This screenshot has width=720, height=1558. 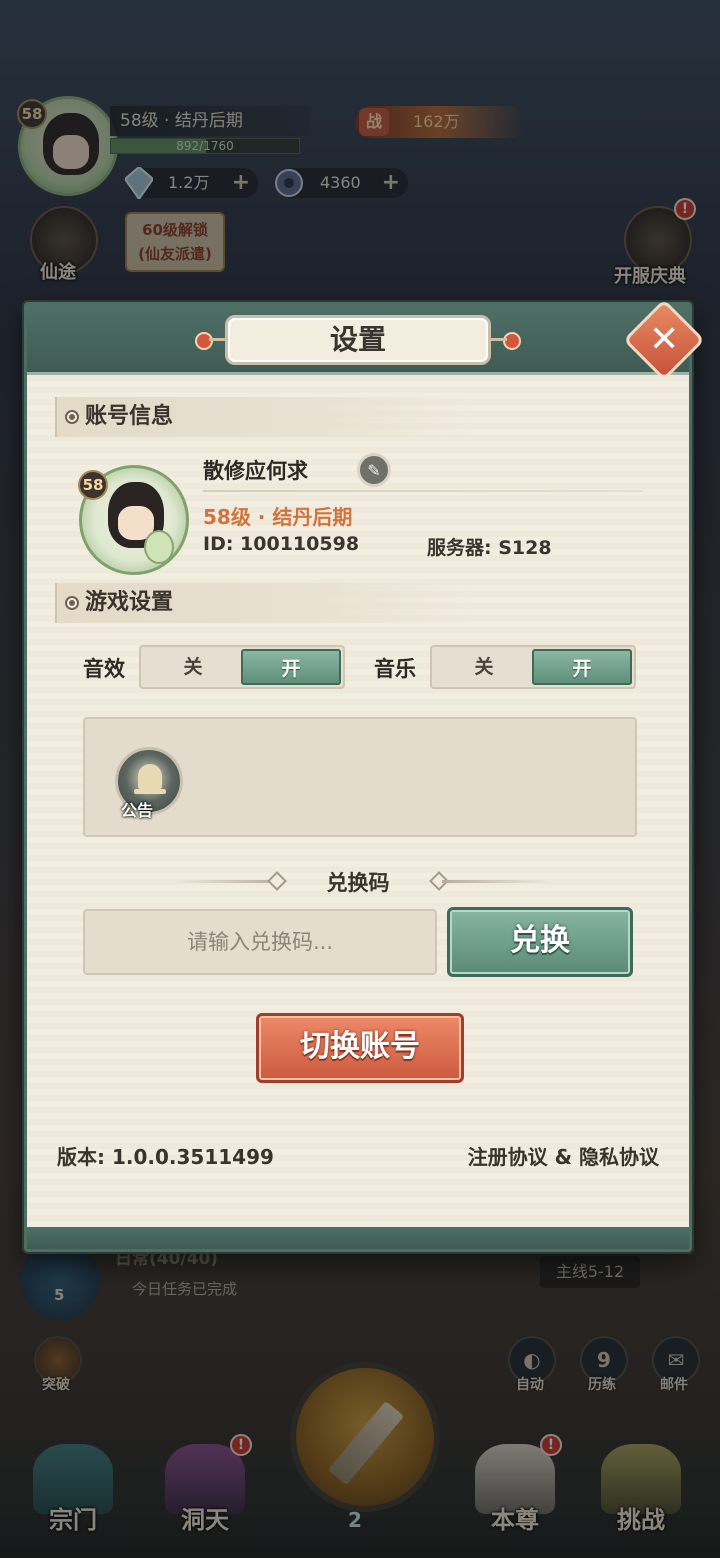 What do you see at coordinates (374, 470) in the screenshot?
I see `edit-name-icon: ✎` at bounding box center [374, 470].